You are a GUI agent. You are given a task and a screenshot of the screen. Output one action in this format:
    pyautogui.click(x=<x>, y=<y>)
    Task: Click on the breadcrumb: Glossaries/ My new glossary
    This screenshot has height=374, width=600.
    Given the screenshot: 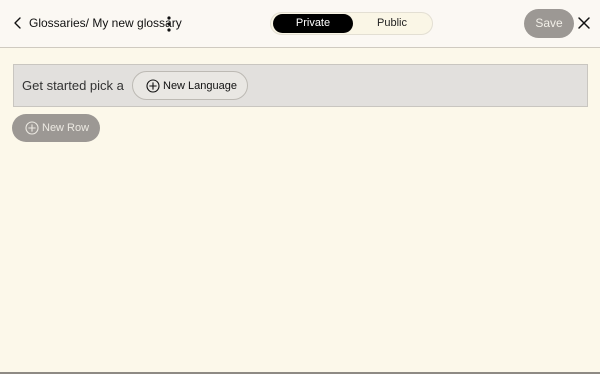 What is the action you would take?
    pyautogui.click(x=105, y=23)
    